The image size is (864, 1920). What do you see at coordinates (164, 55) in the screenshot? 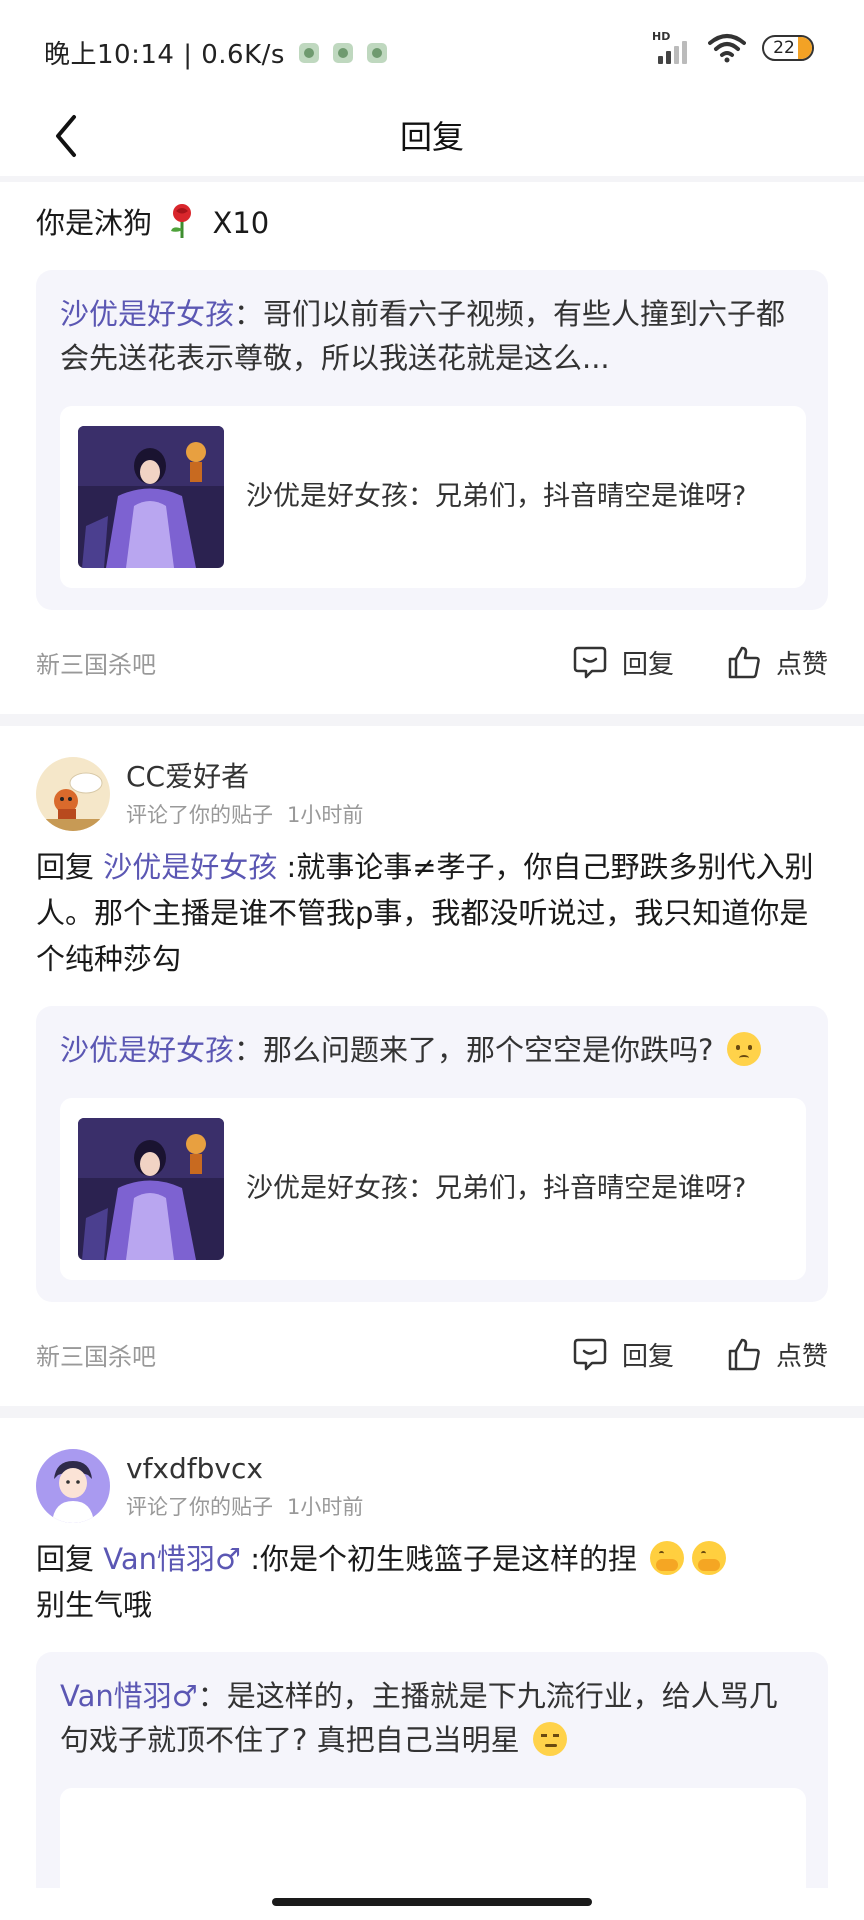
I see `status-time-speed: 晚上10:14 | 0.6K/s` at bounding box center [164, 55].